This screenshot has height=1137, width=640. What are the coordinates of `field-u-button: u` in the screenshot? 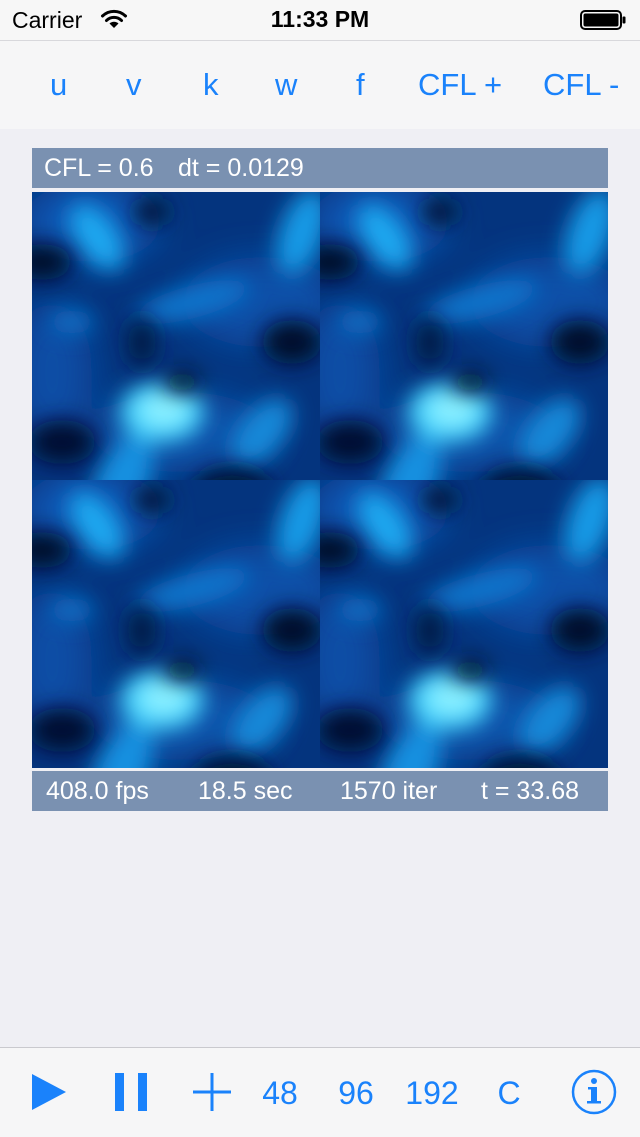 It's located at (58, 85).